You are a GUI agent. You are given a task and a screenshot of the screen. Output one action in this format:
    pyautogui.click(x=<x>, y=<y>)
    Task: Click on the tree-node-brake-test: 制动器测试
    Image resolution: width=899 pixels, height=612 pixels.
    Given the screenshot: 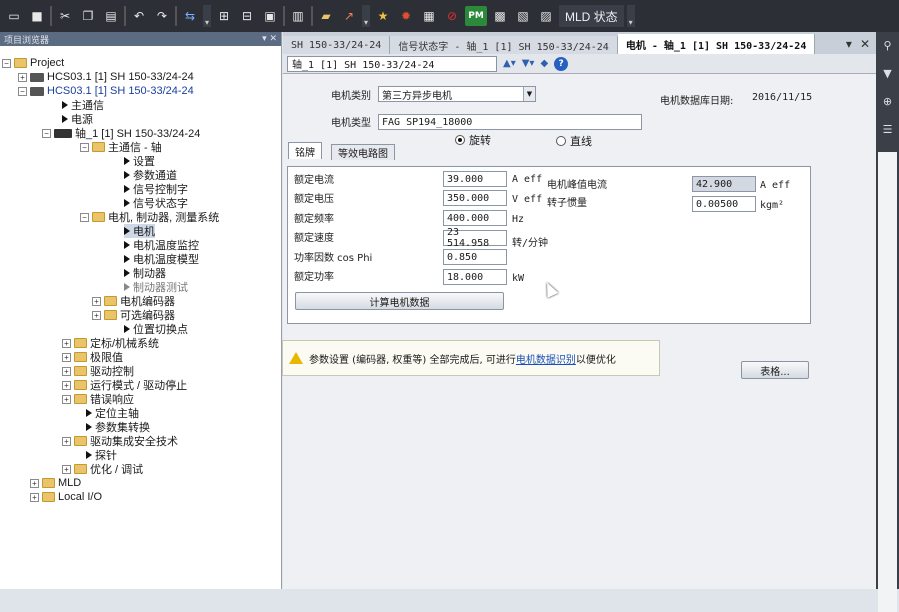 What is the action you would take?
    pyautogui.click(x=156, y=287)
    